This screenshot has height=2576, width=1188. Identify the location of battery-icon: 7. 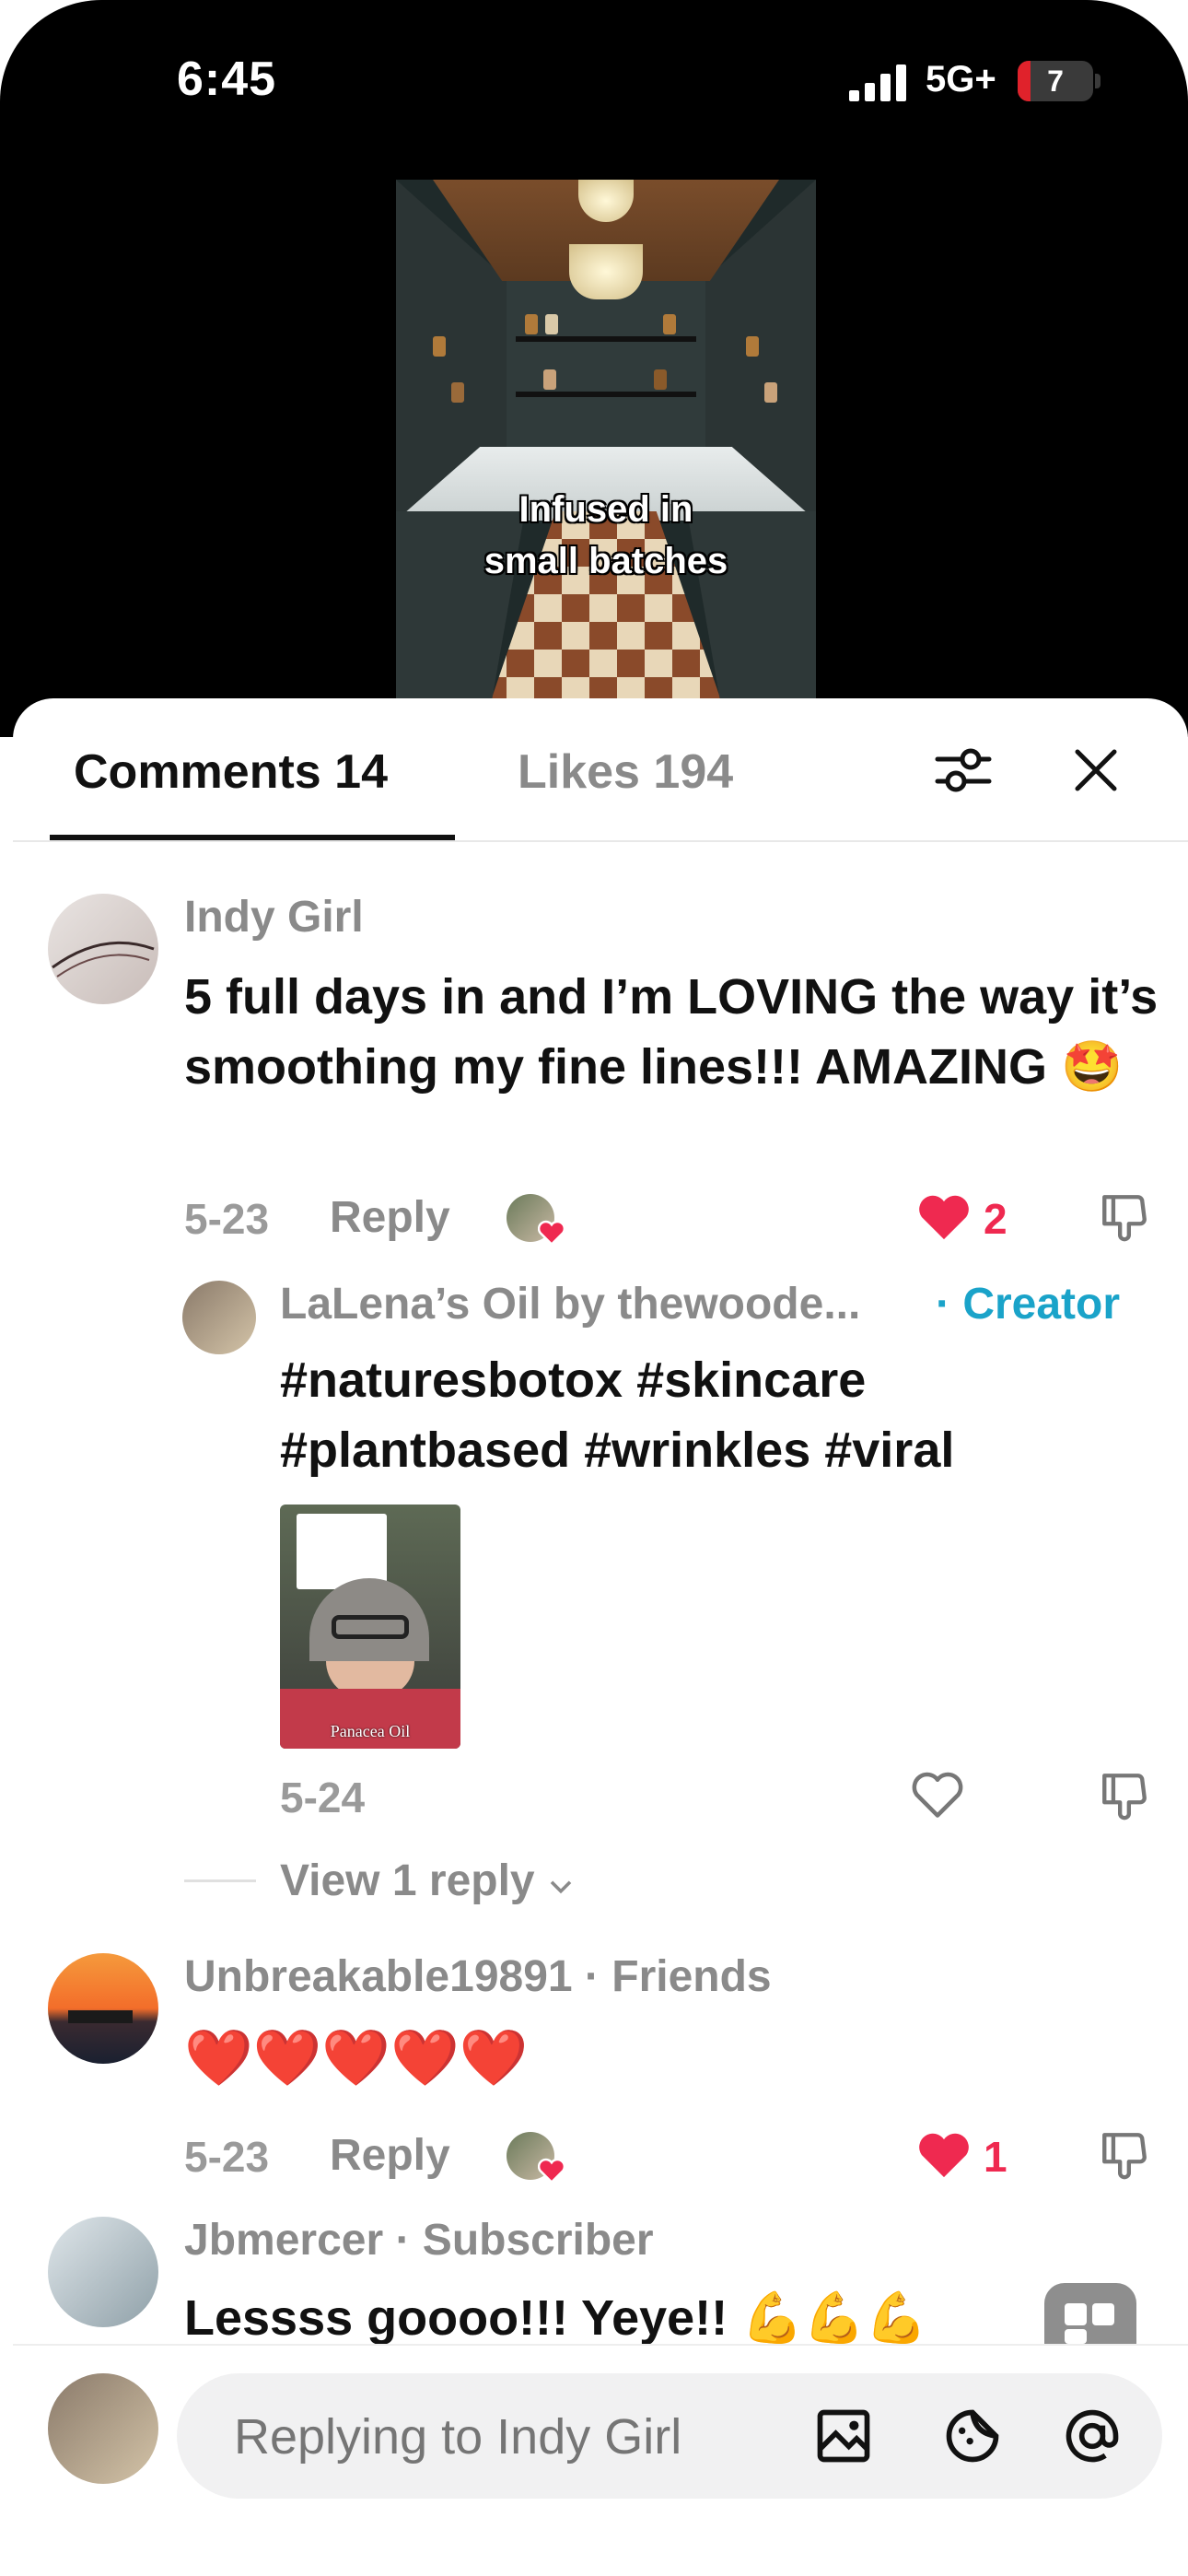
(1055, 81).